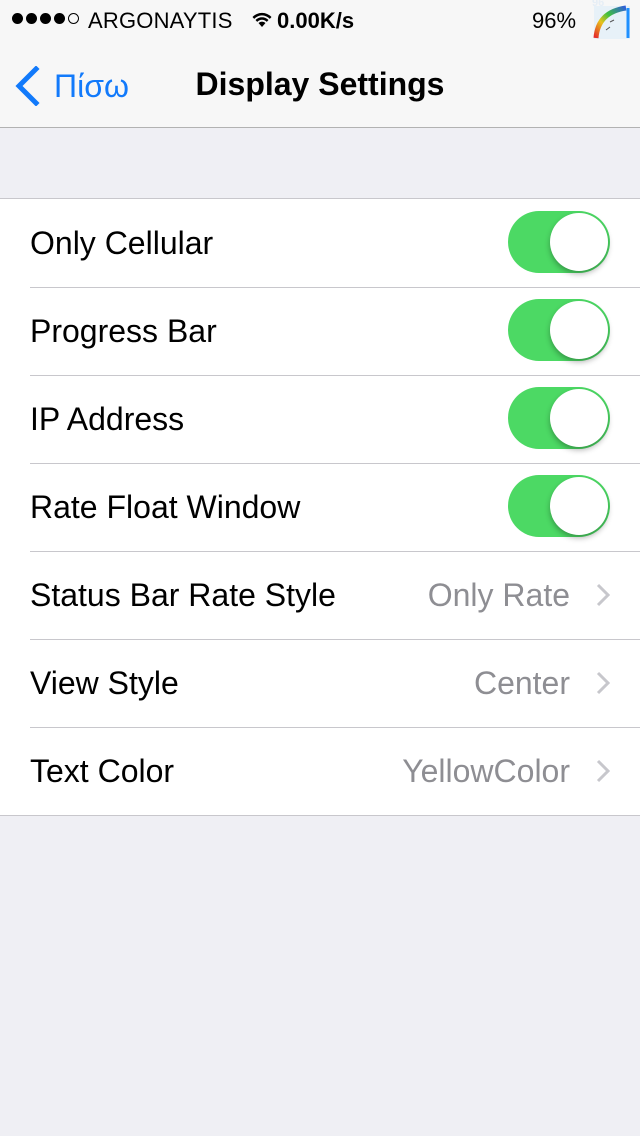 The width and height of the screenshot is (640, 1136). What do you see at coordinates (320, 419) in the screenshot?
I see `setting-row-ip-address: IP Address` at bounding box center [320, 419].